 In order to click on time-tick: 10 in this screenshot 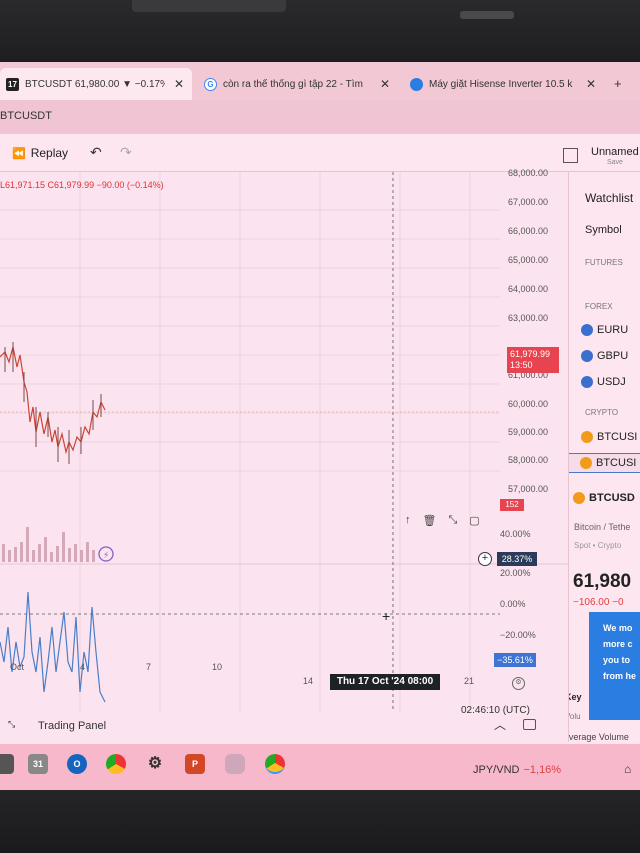, I will do `click(217, 667)`.